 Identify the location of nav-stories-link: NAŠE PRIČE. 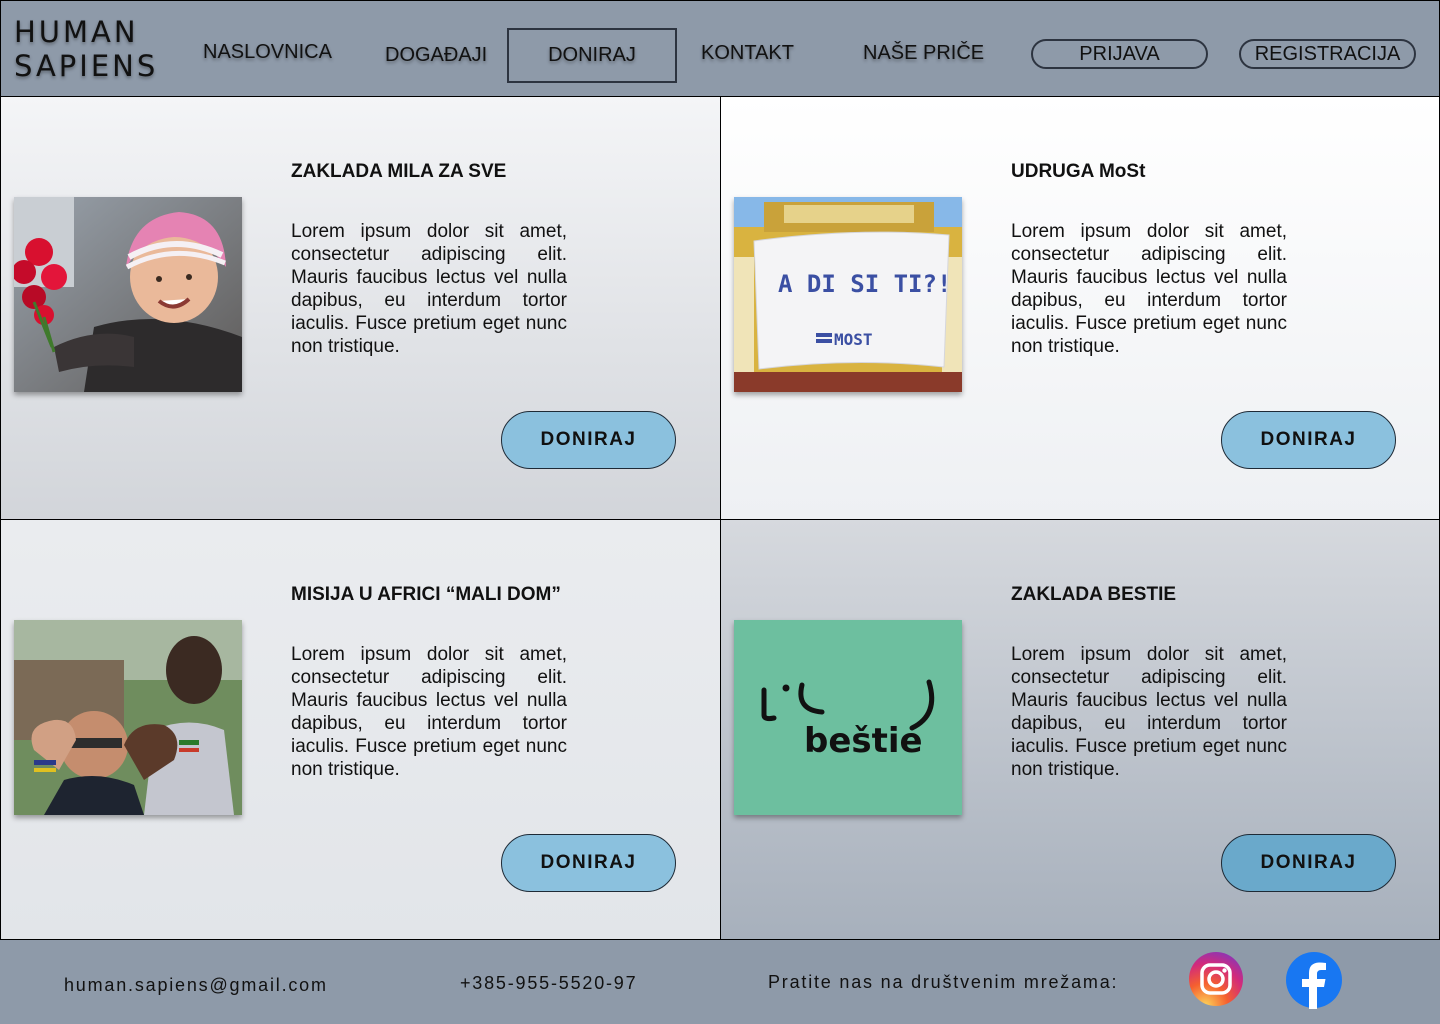
(923, 53).